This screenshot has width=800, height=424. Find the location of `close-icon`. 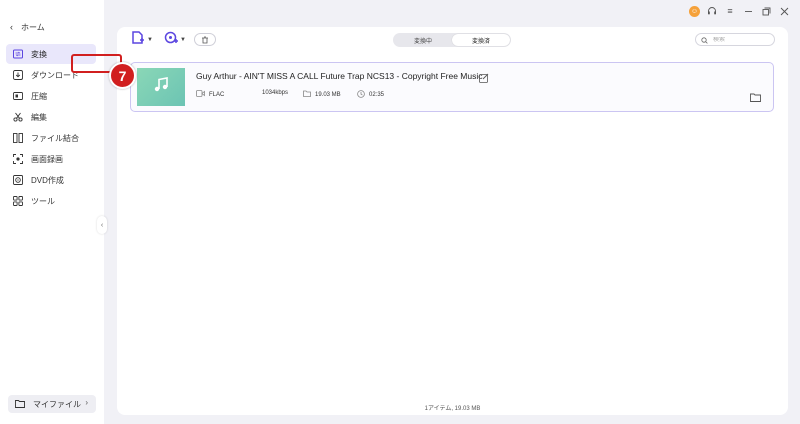

close-icon is located at coordinates (784, 11).